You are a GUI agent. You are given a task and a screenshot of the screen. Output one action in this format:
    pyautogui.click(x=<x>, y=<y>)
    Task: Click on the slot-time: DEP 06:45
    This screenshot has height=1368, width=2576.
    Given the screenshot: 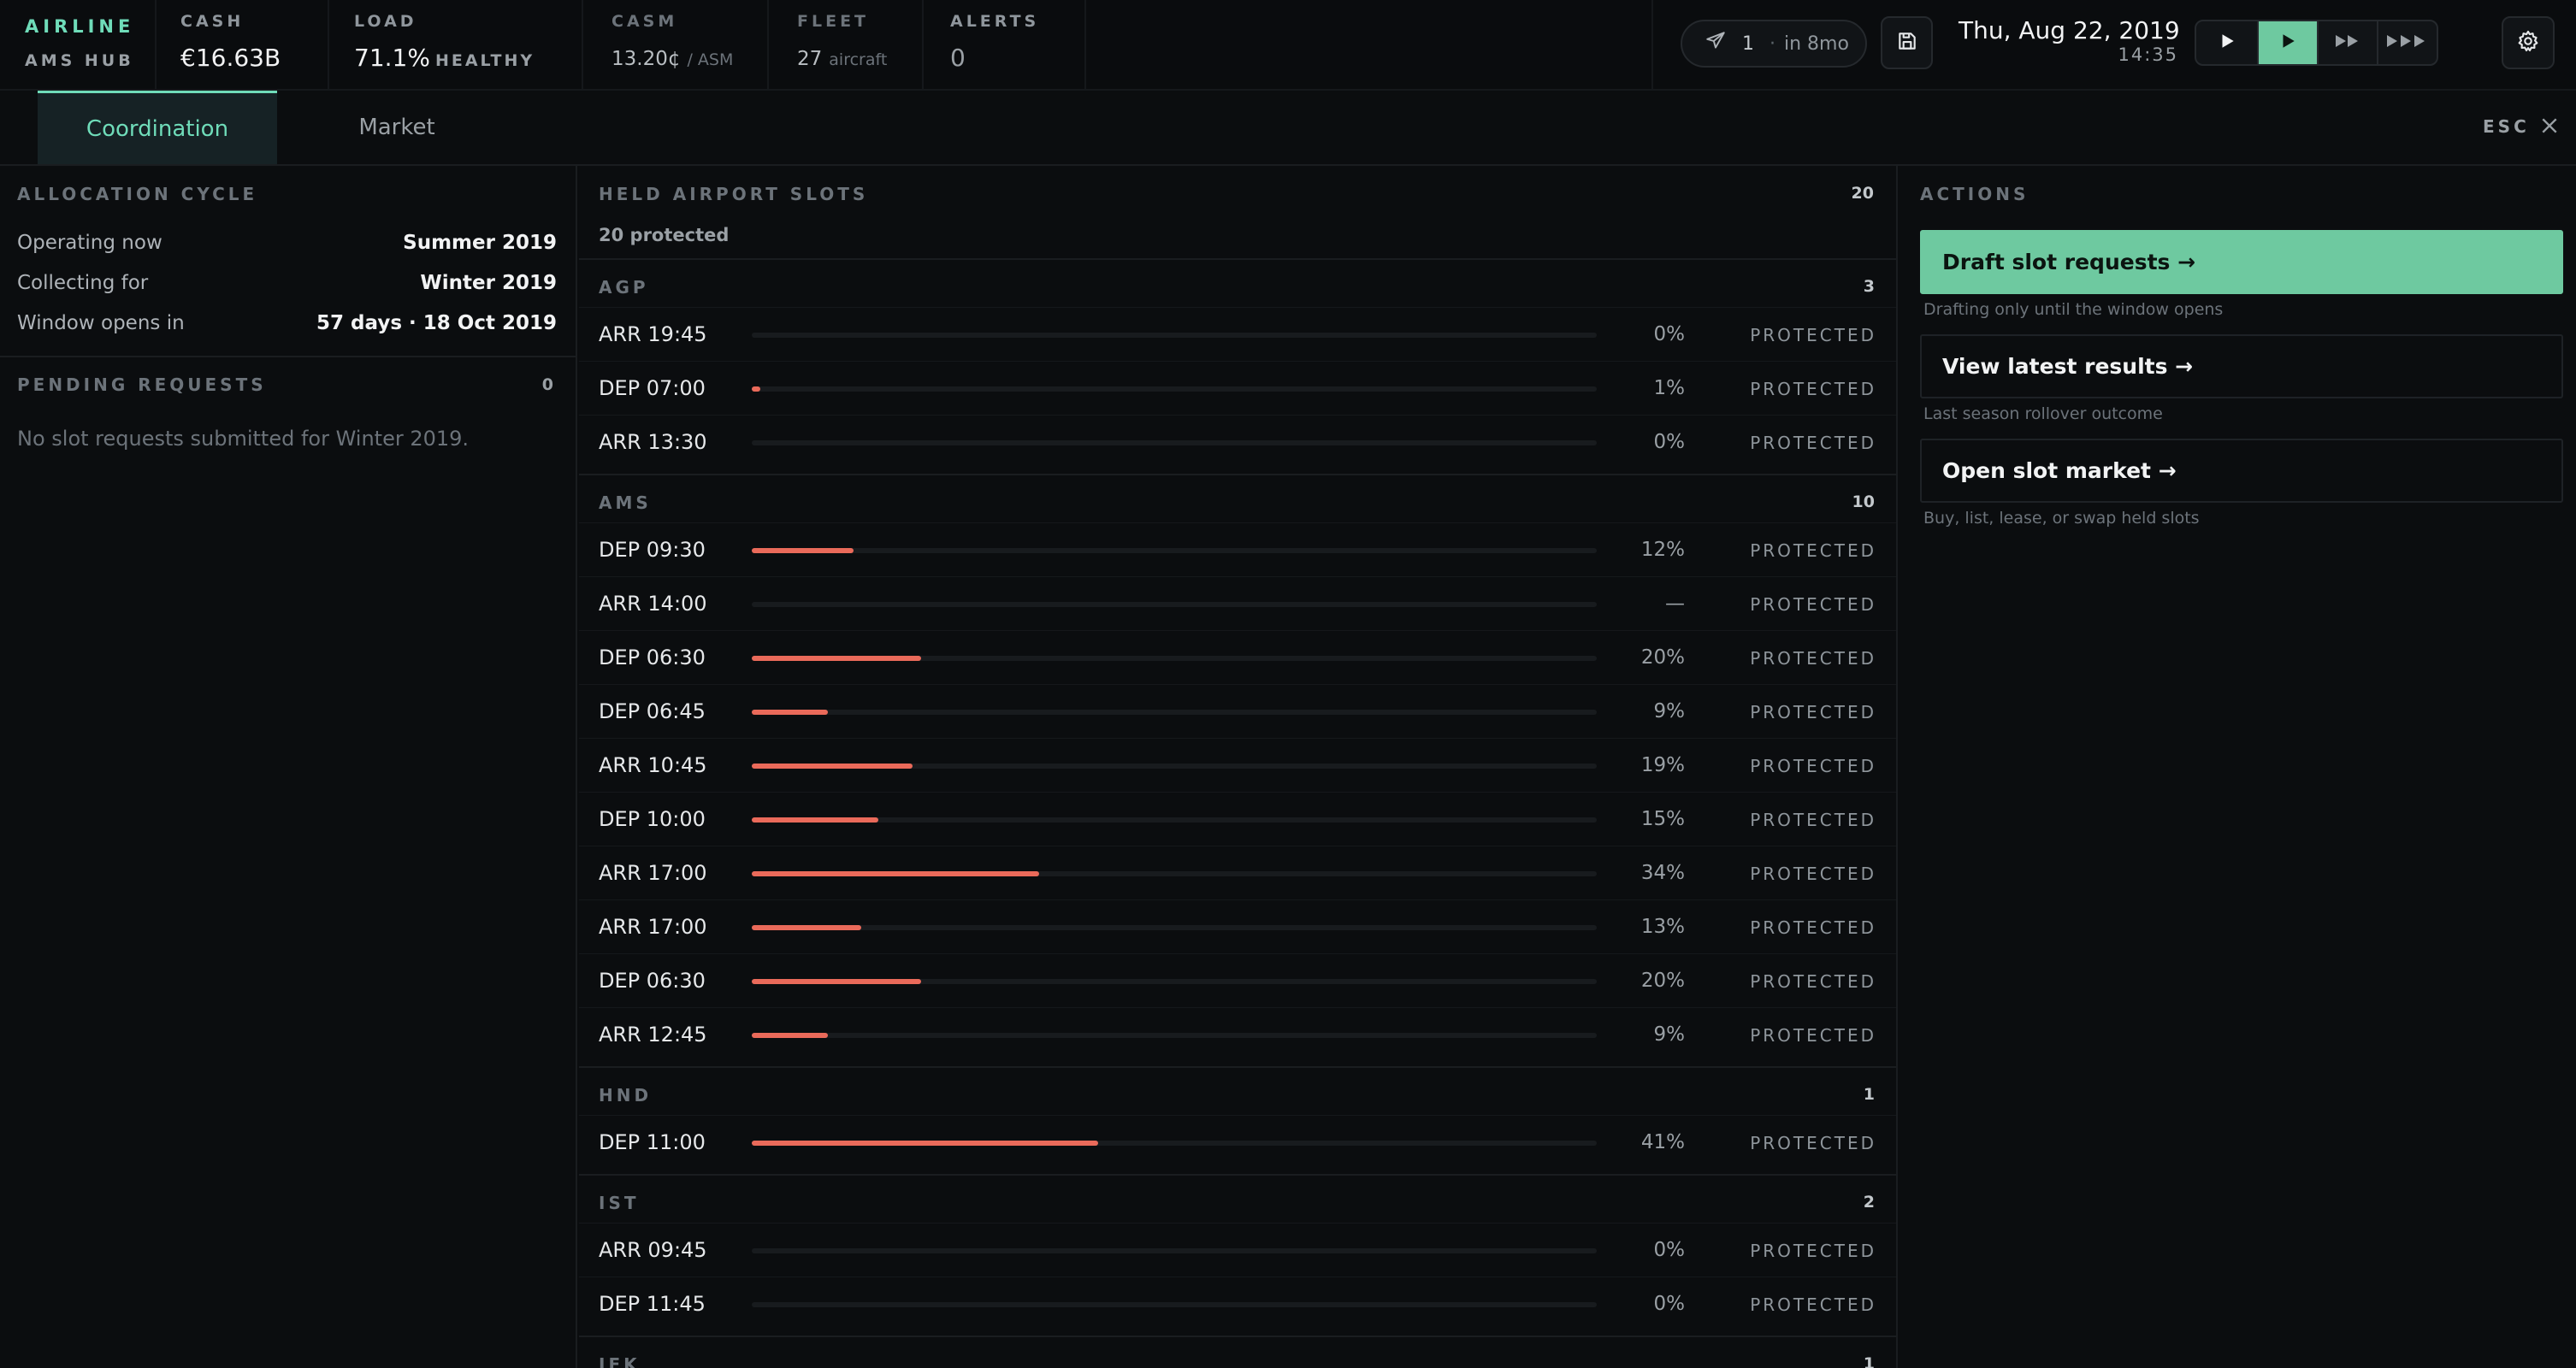 What is the action you would take?
    pyautogui.click(x=652, y=711)
    